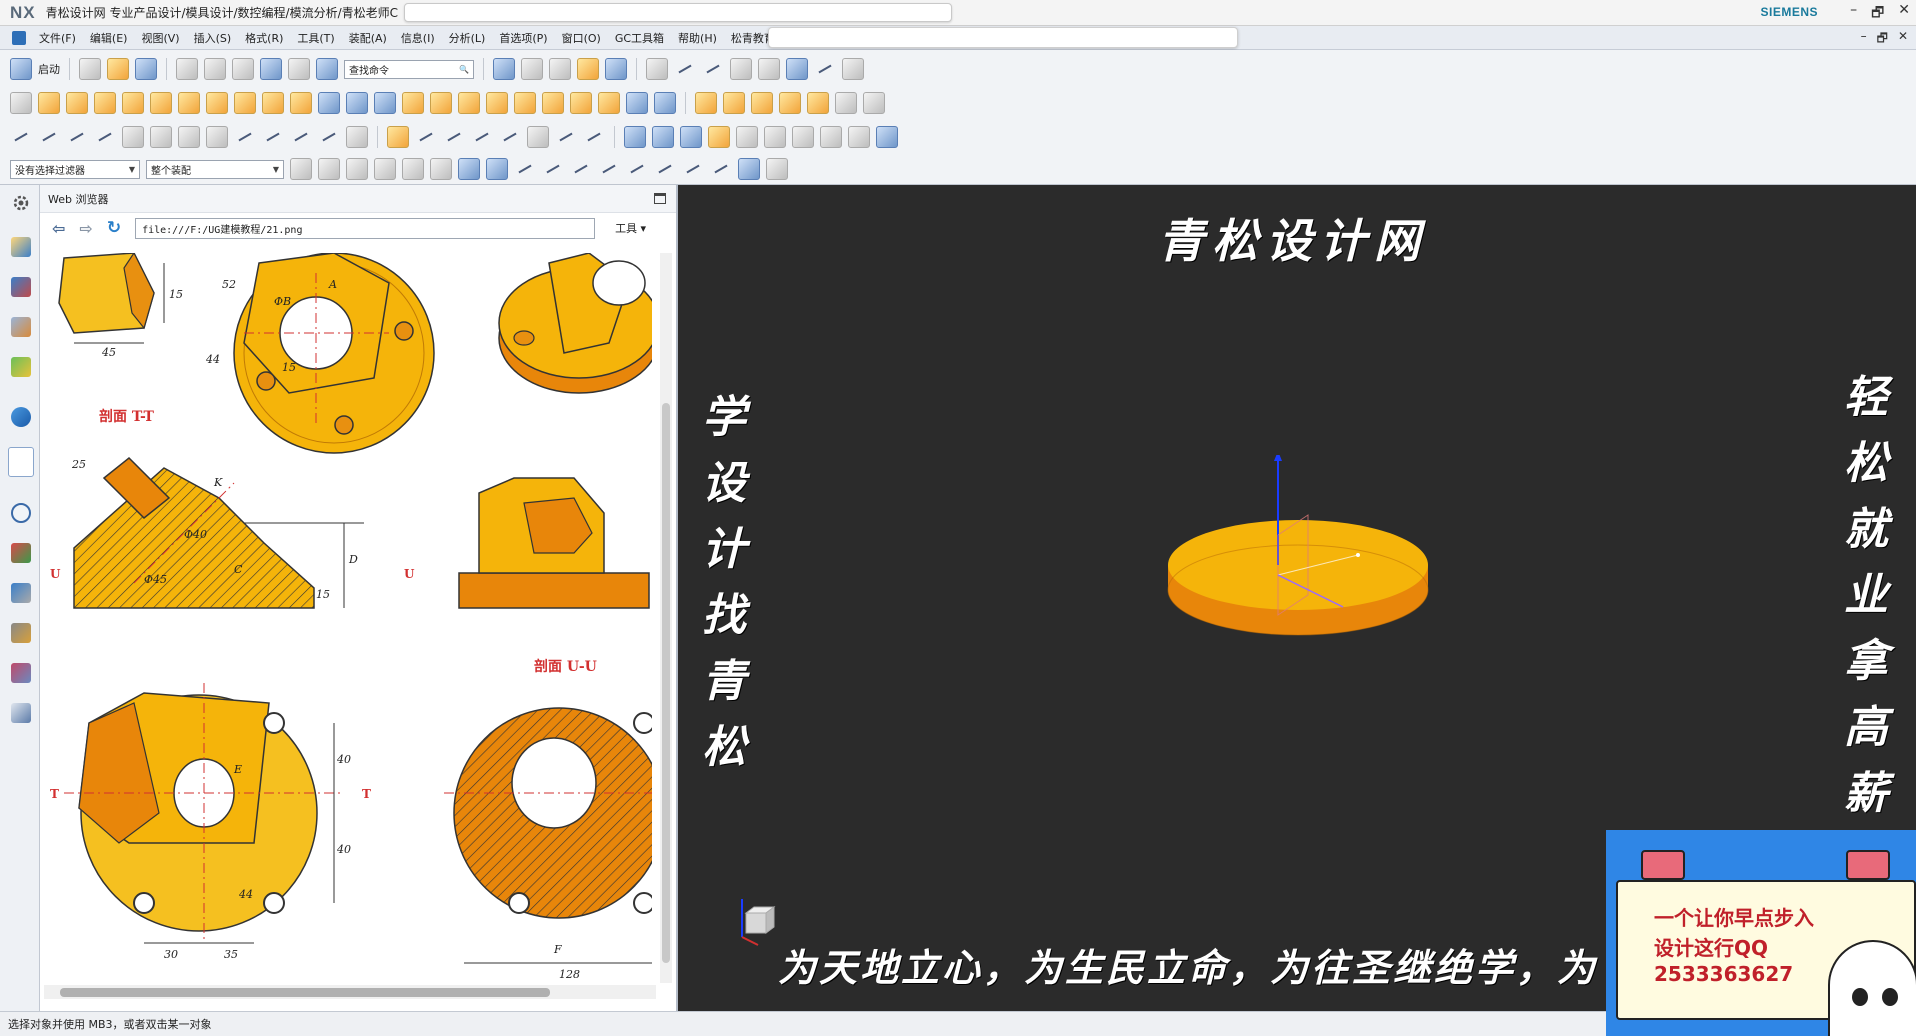  Describe the element at coordinates (803, 137) in the screenshot. I see `patch-icon` at that location.